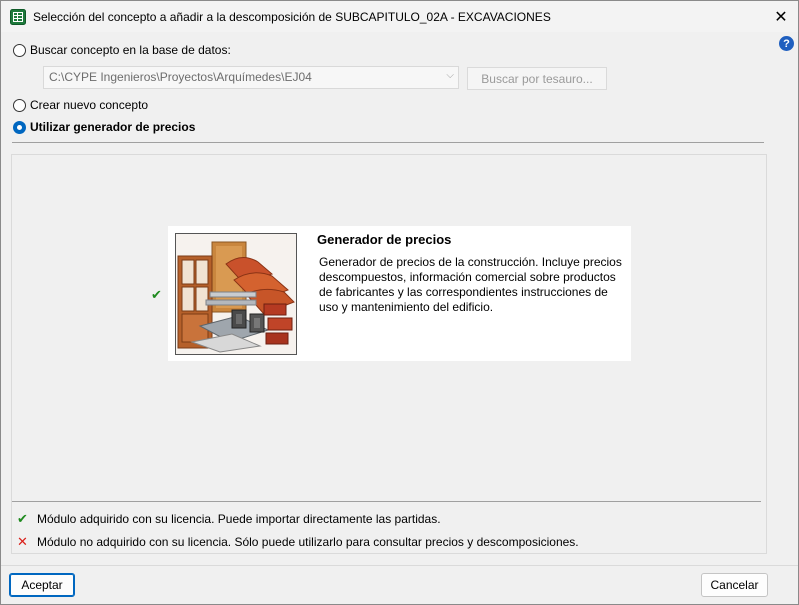 This screenshot has width=799, height=605. What do you see at coordinates (734, 585) in the screenshot?
I see `cancel-button: Cancelar` at bounding box center [734, 585].